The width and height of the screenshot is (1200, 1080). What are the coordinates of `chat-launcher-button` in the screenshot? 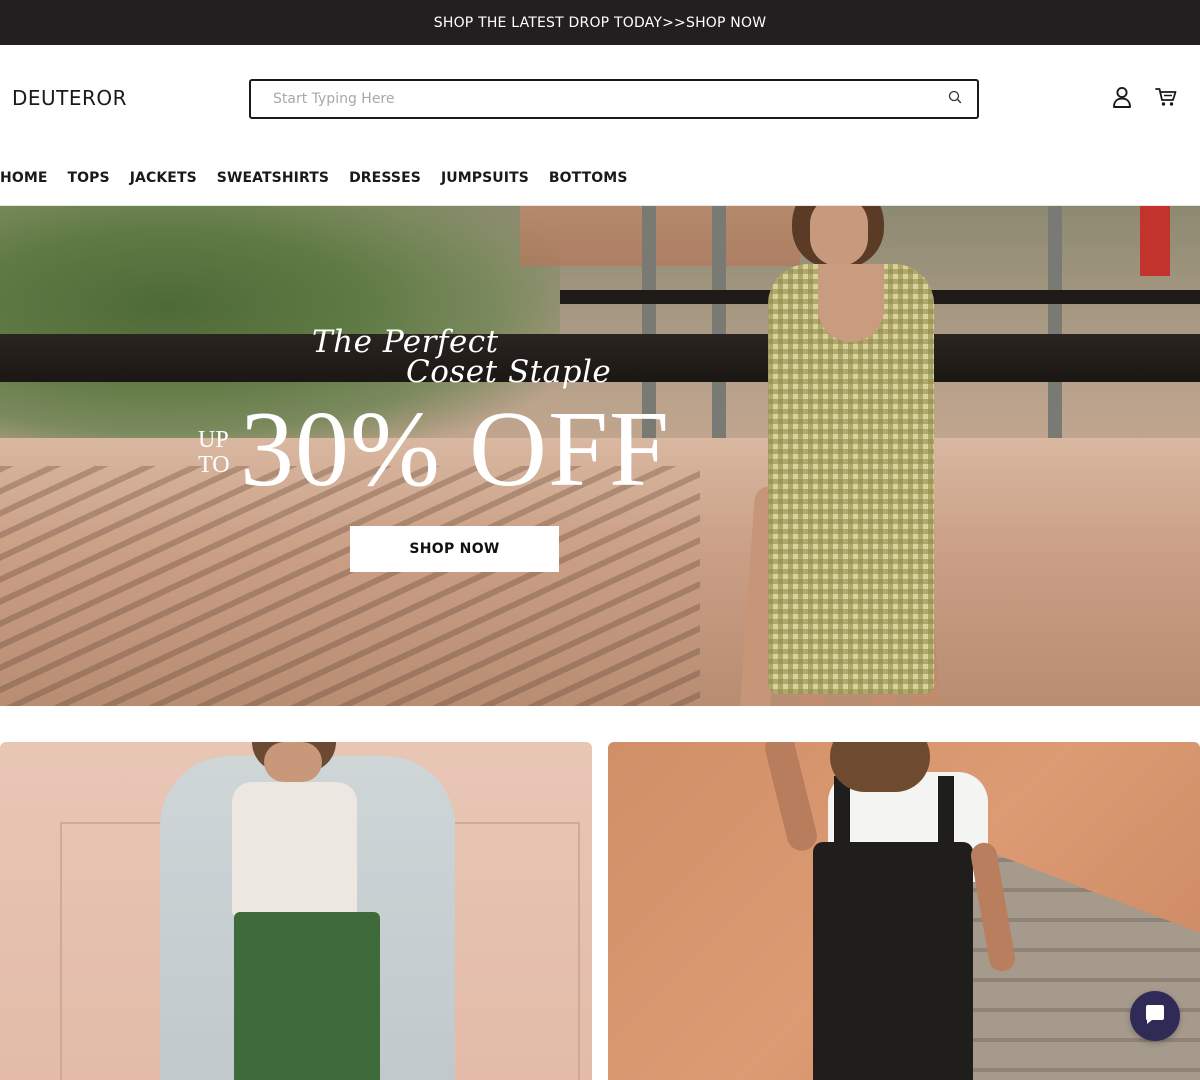 It's located at (1155, 1016).